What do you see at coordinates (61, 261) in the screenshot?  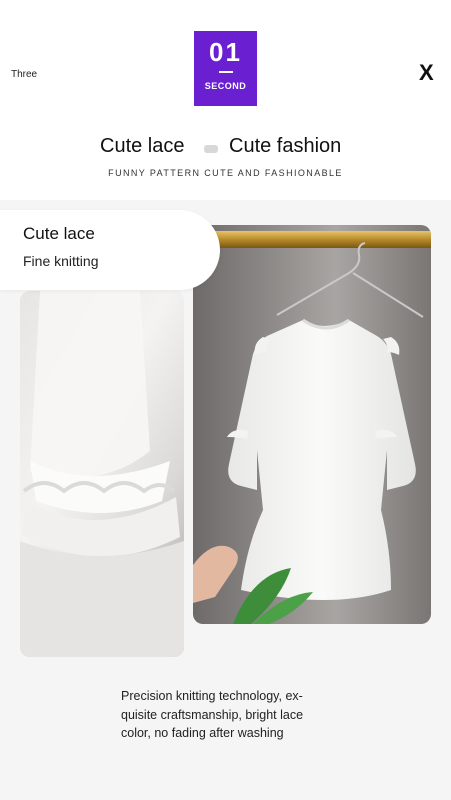 I see `feature-subheading: Fine knitting` at bounding box center [61, 261].